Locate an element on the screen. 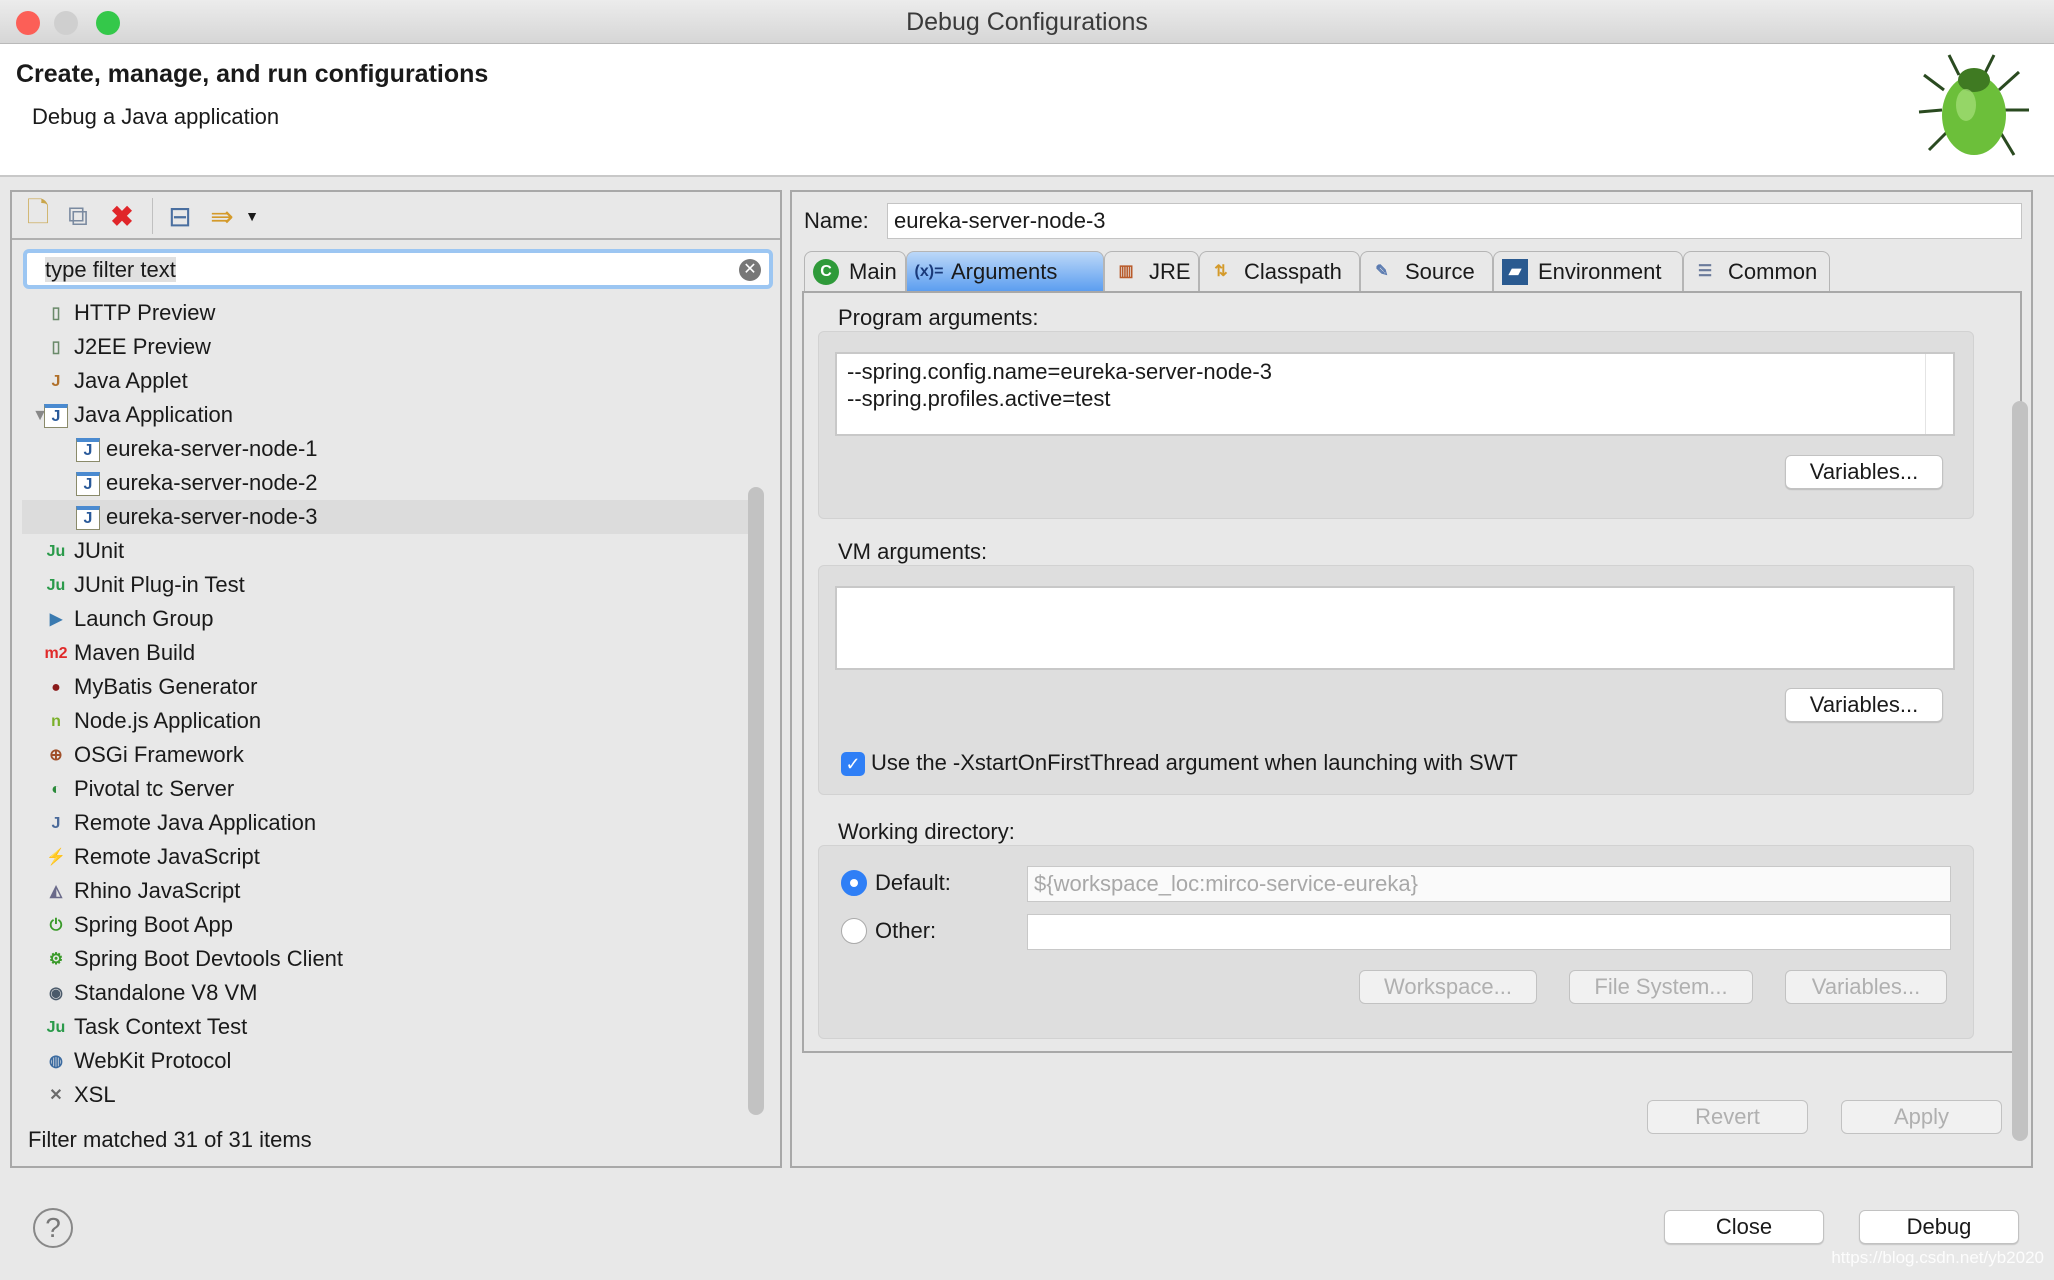 The height and width of the screenshot is (1280, 2054). tree-item-label: XSL is located at coordinates (95, 1094).